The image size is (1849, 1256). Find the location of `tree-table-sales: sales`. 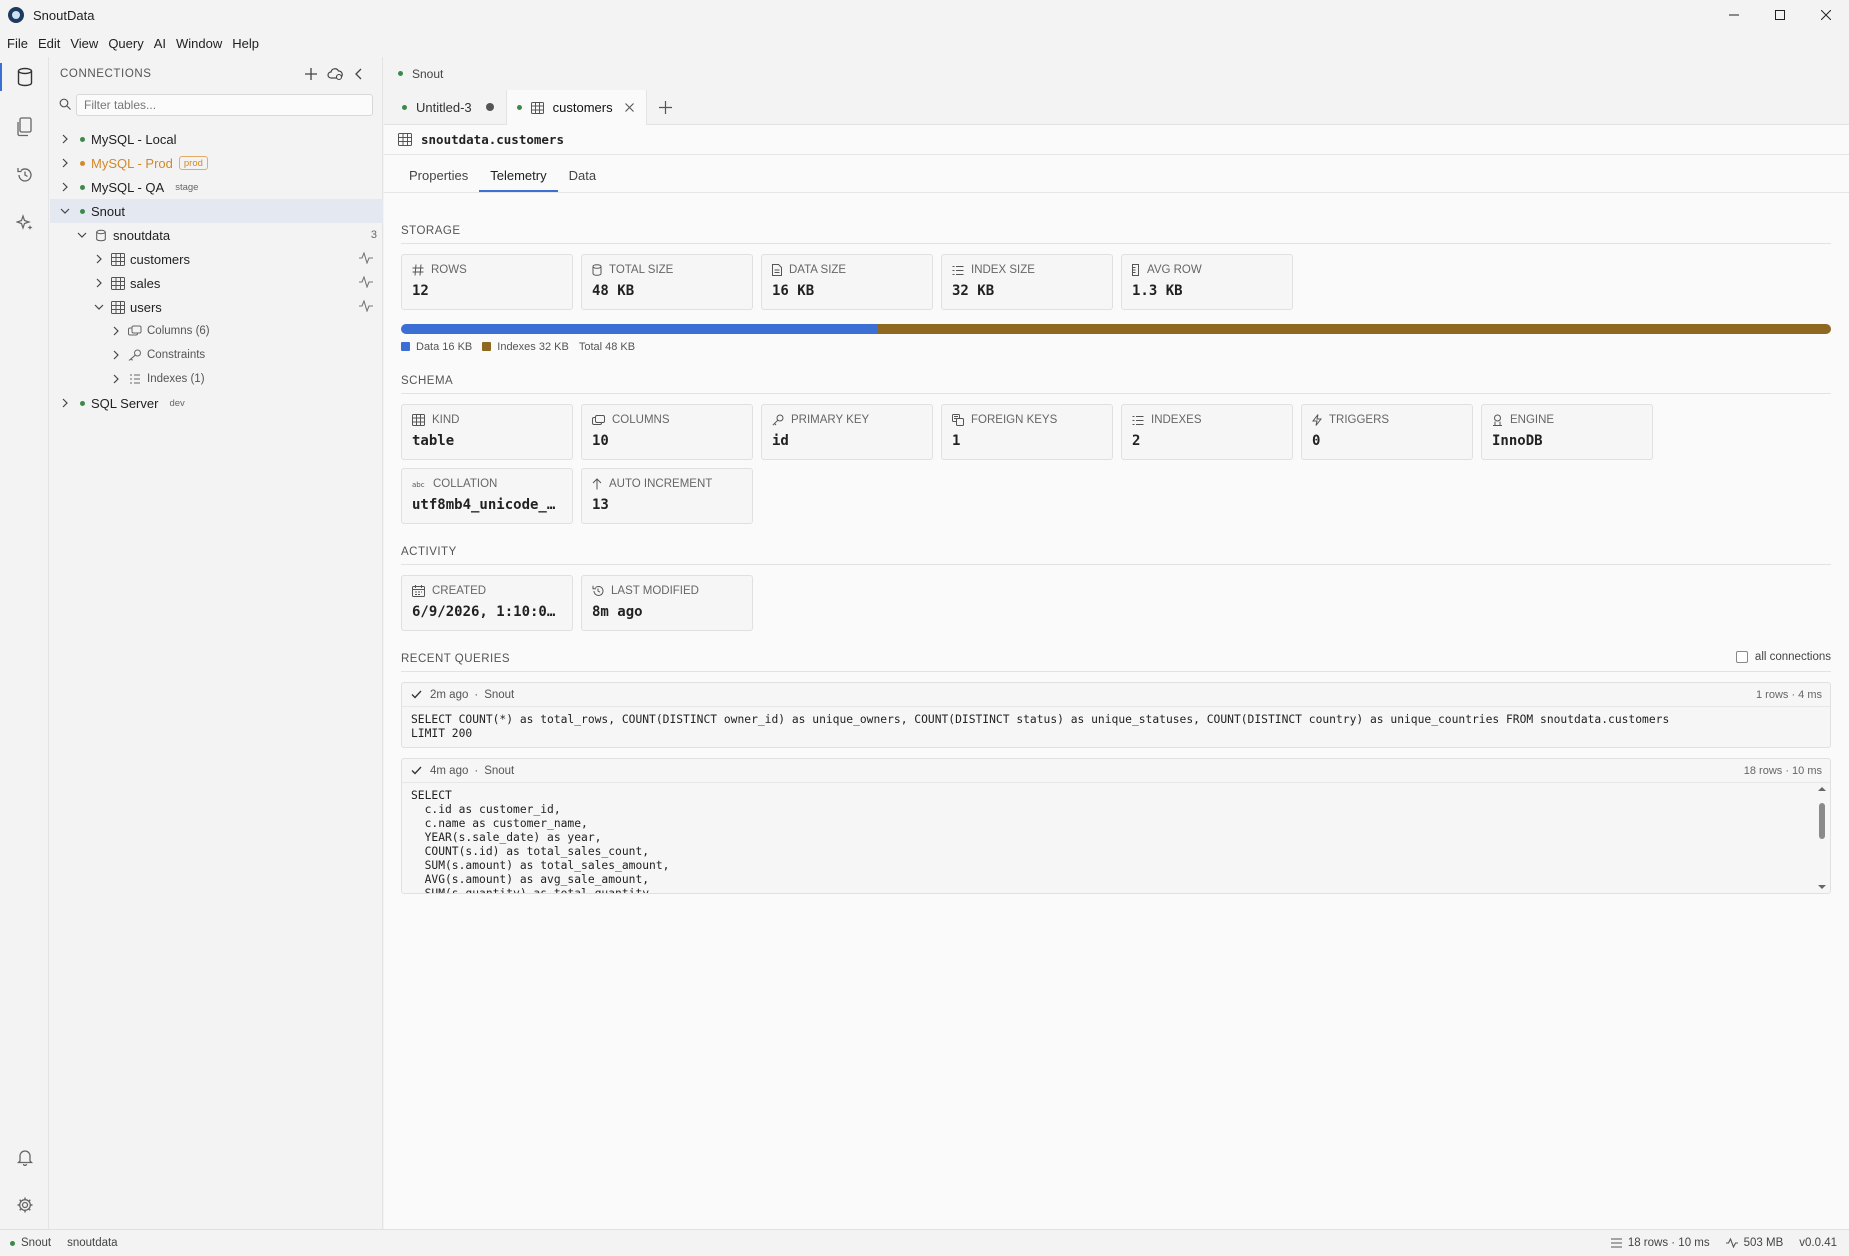

tree-table-sales: sales is located at coordinates (216, 283).